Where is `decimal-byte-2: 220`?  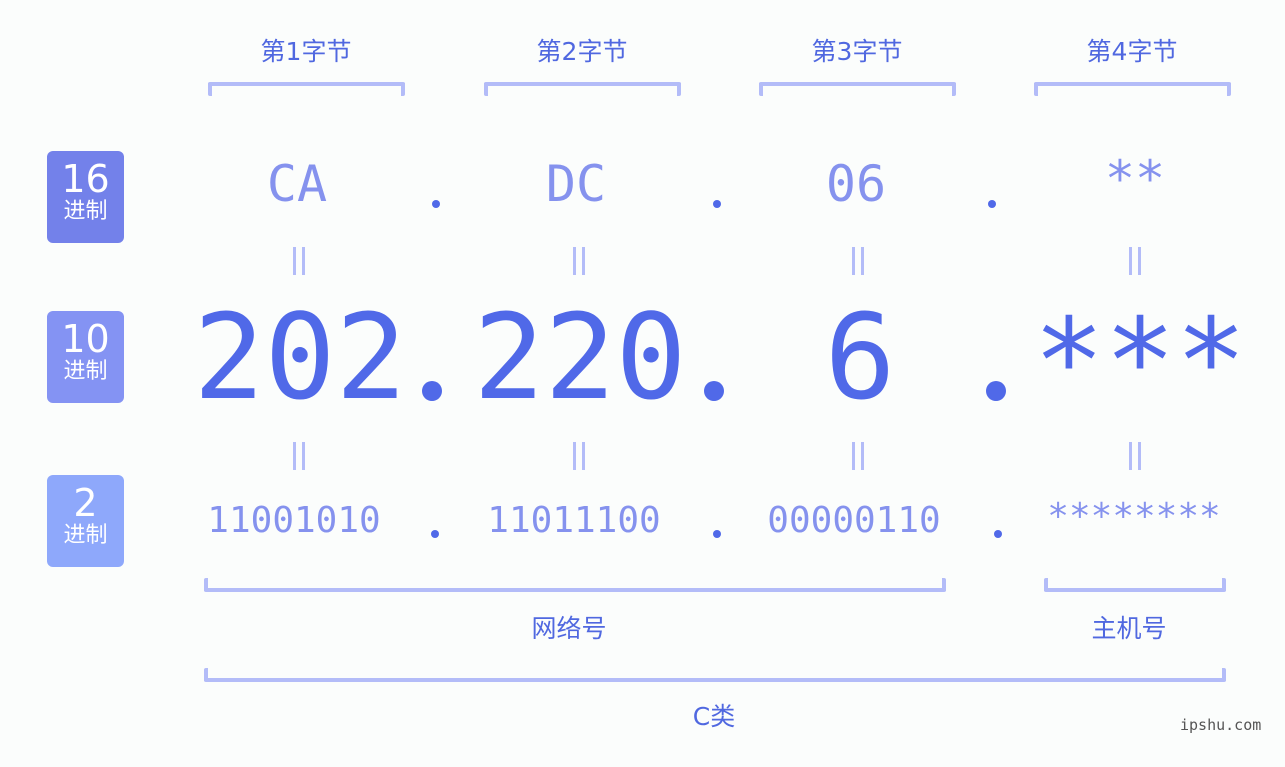 decimal-byte-2: 220 is located at coordinates (580, 357).